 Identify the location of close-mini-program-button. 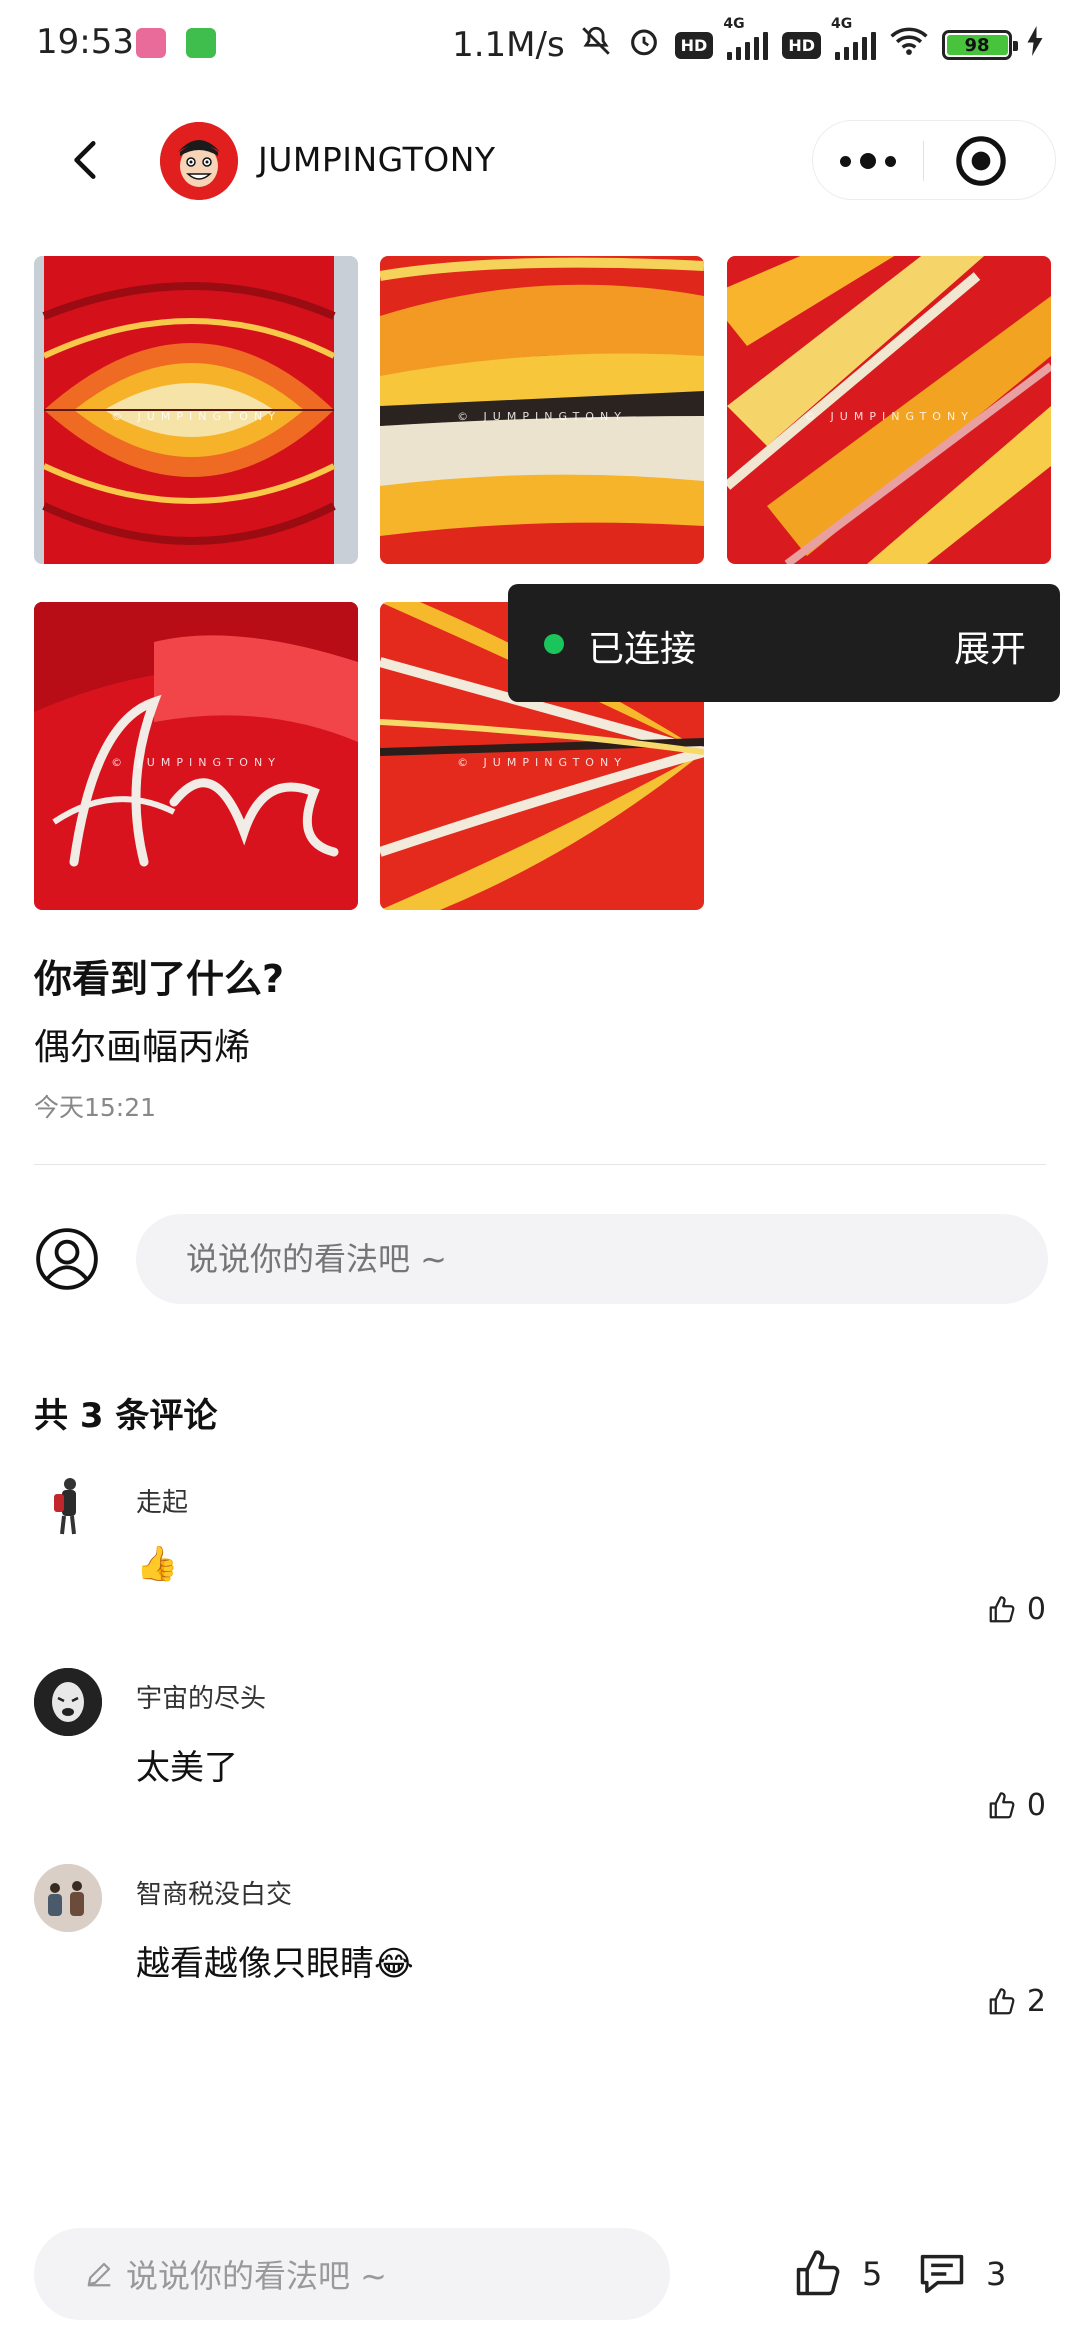
(981, 161).